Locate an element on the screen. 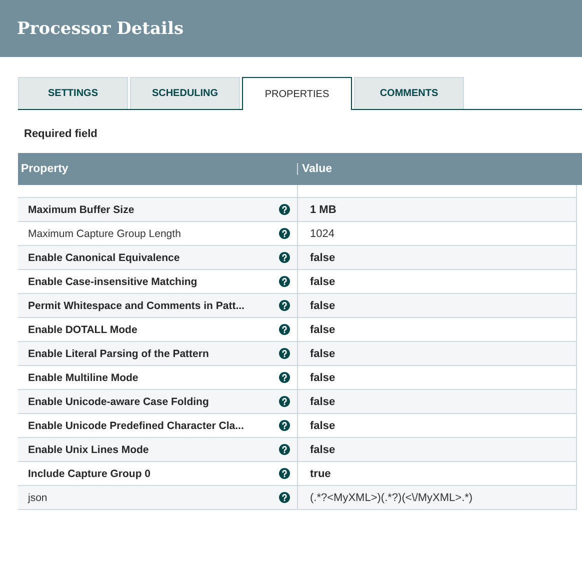  tab: COMMENTS is located at coordinates (409, 93).